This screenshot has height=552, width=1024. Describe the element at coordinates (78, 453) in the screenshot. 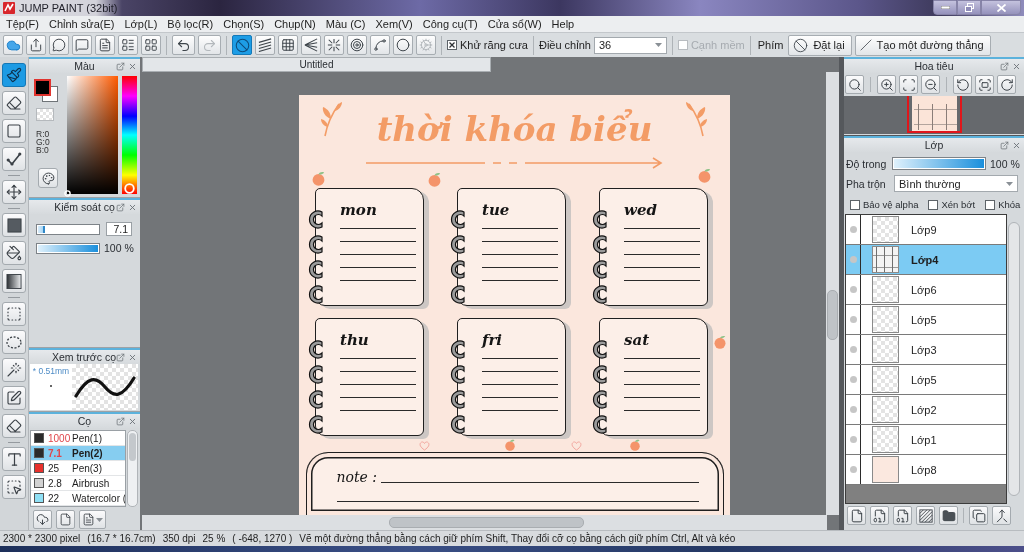

I see `brush-item: 7.1 Pen(2)` at that location.